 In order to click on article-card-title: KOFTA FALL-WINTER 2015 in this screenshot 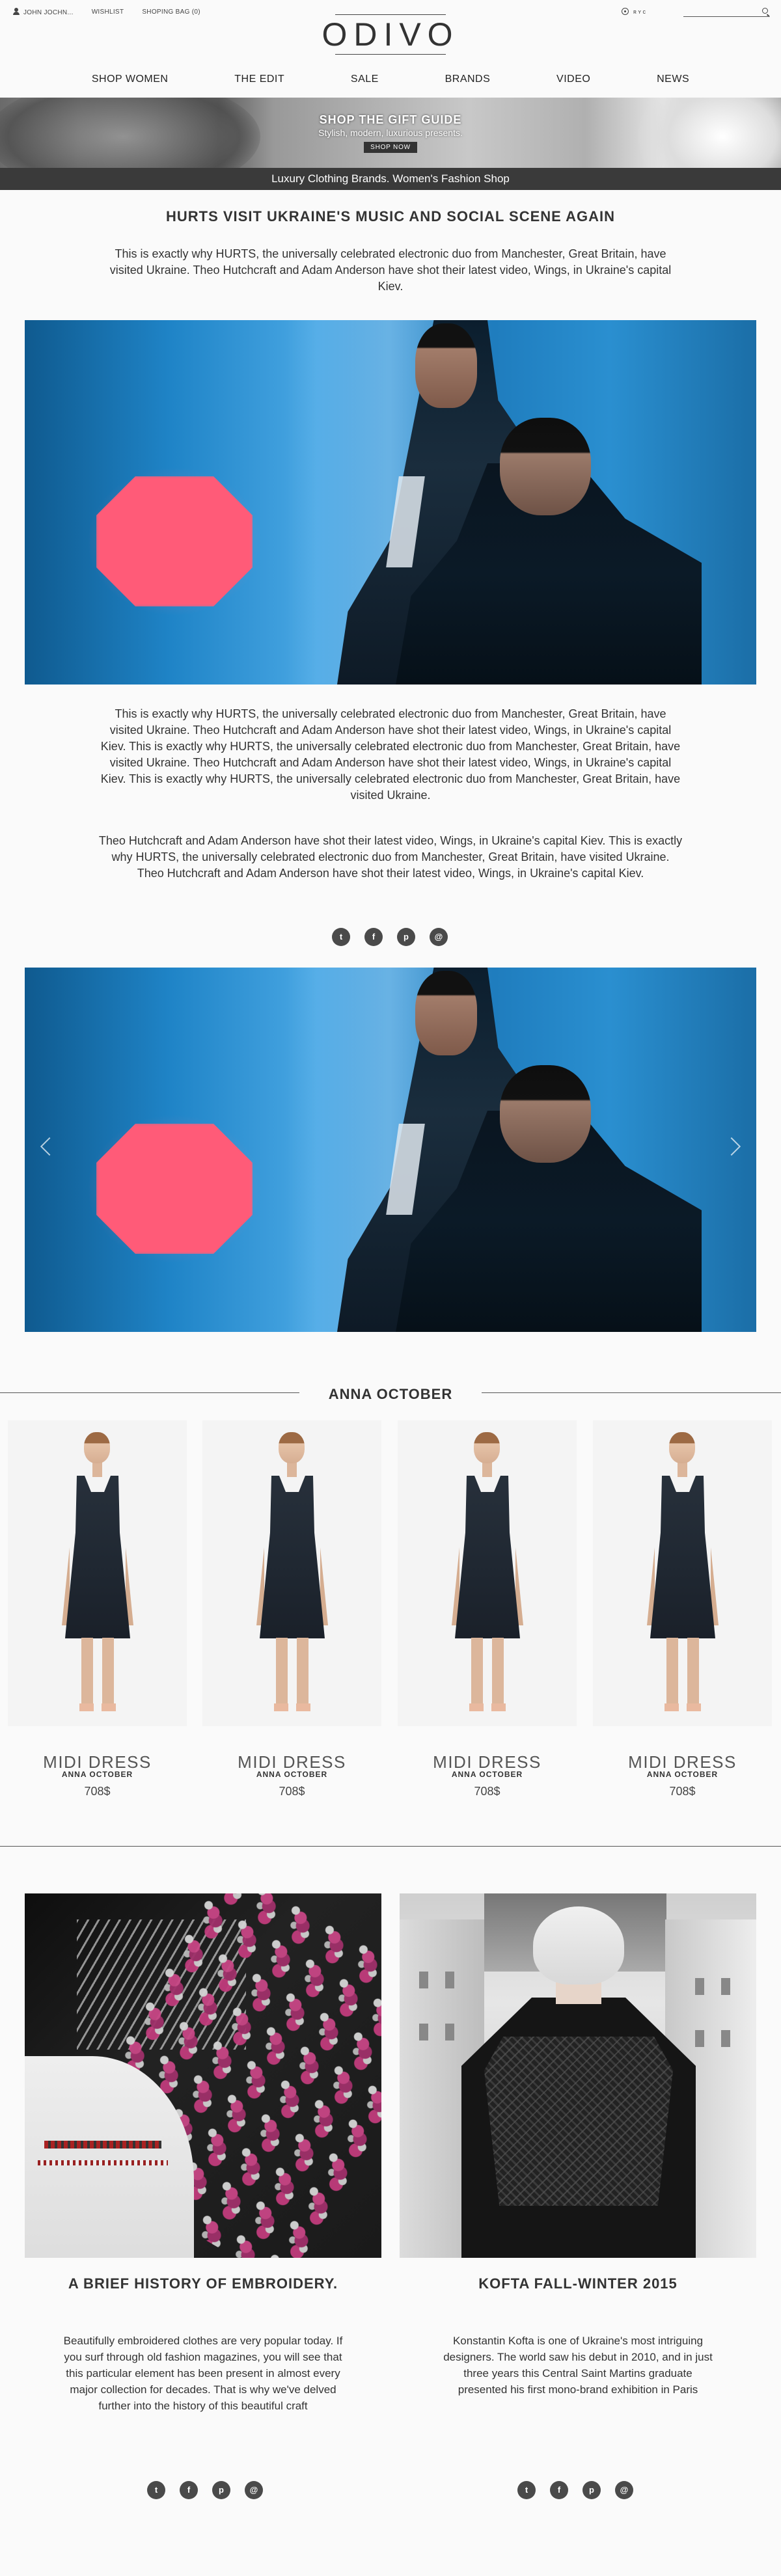, I will do `click(578, 2283)`.